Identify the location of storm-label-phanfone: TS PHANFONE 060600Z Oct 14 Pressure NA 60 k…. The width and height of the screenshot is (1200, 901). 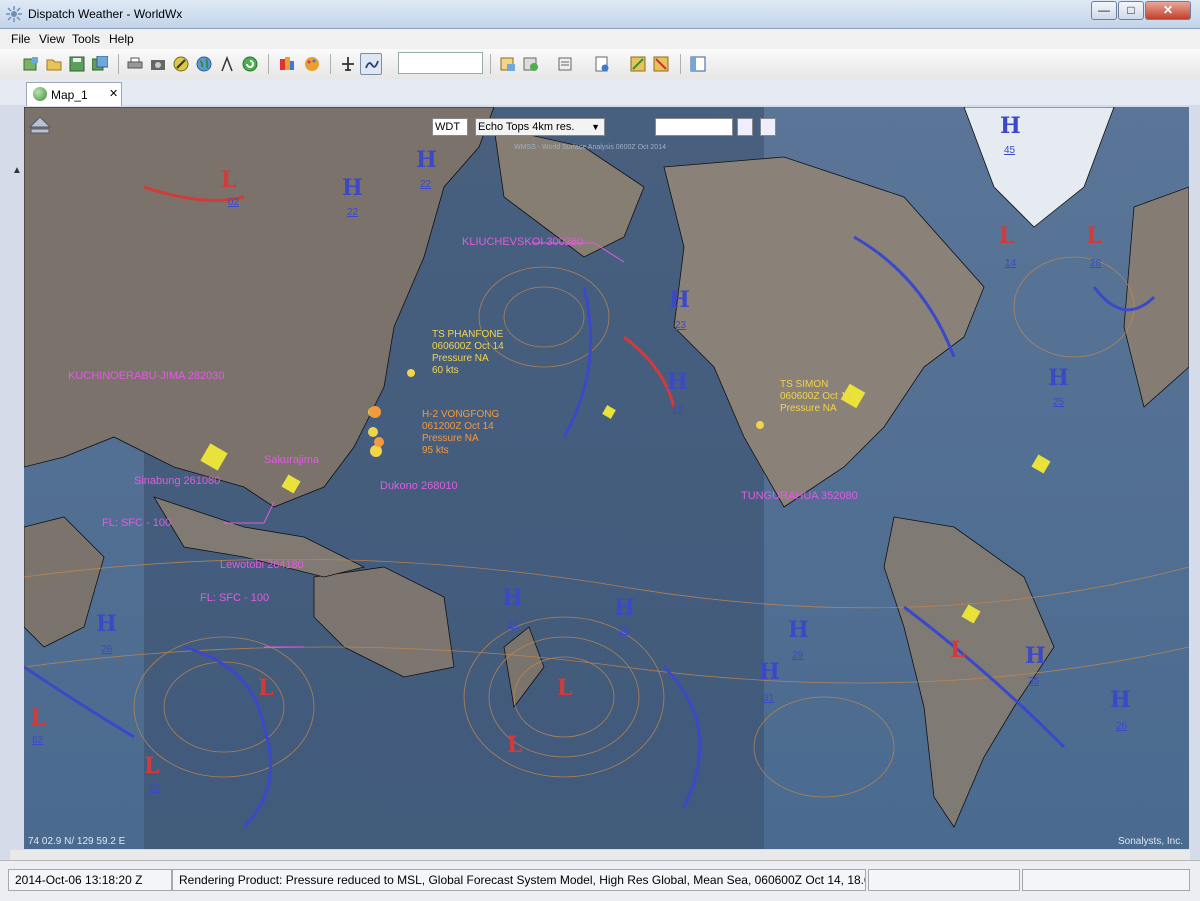
(468, 352).